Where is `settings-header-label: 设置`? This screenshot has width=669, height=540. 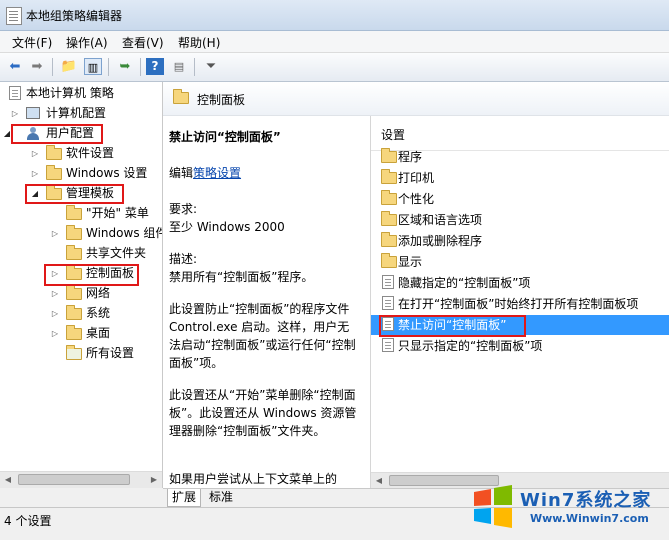 settings-header-label: 设置 is located at coordinates (393, 135).